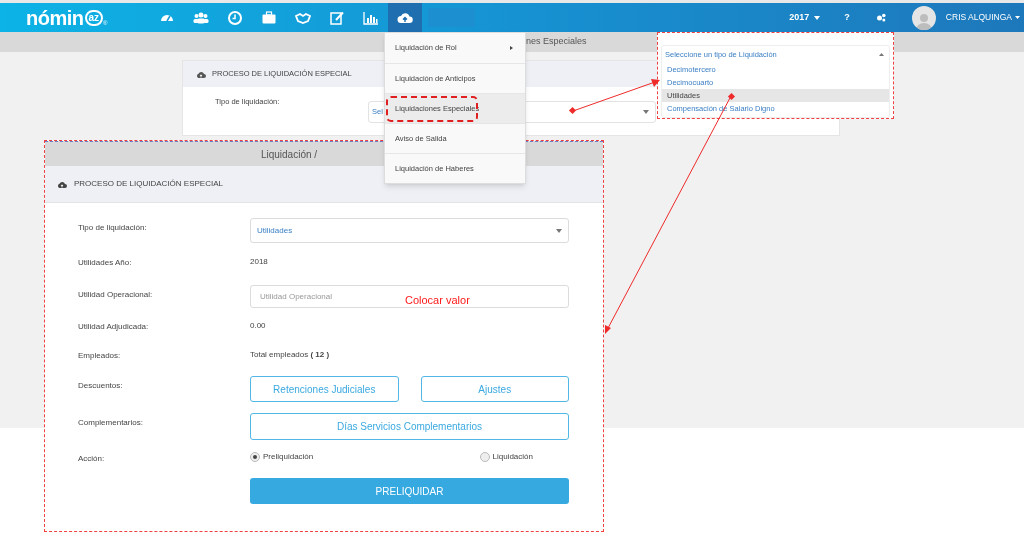  I want to click on logo-badge: az, so click(94, 17).